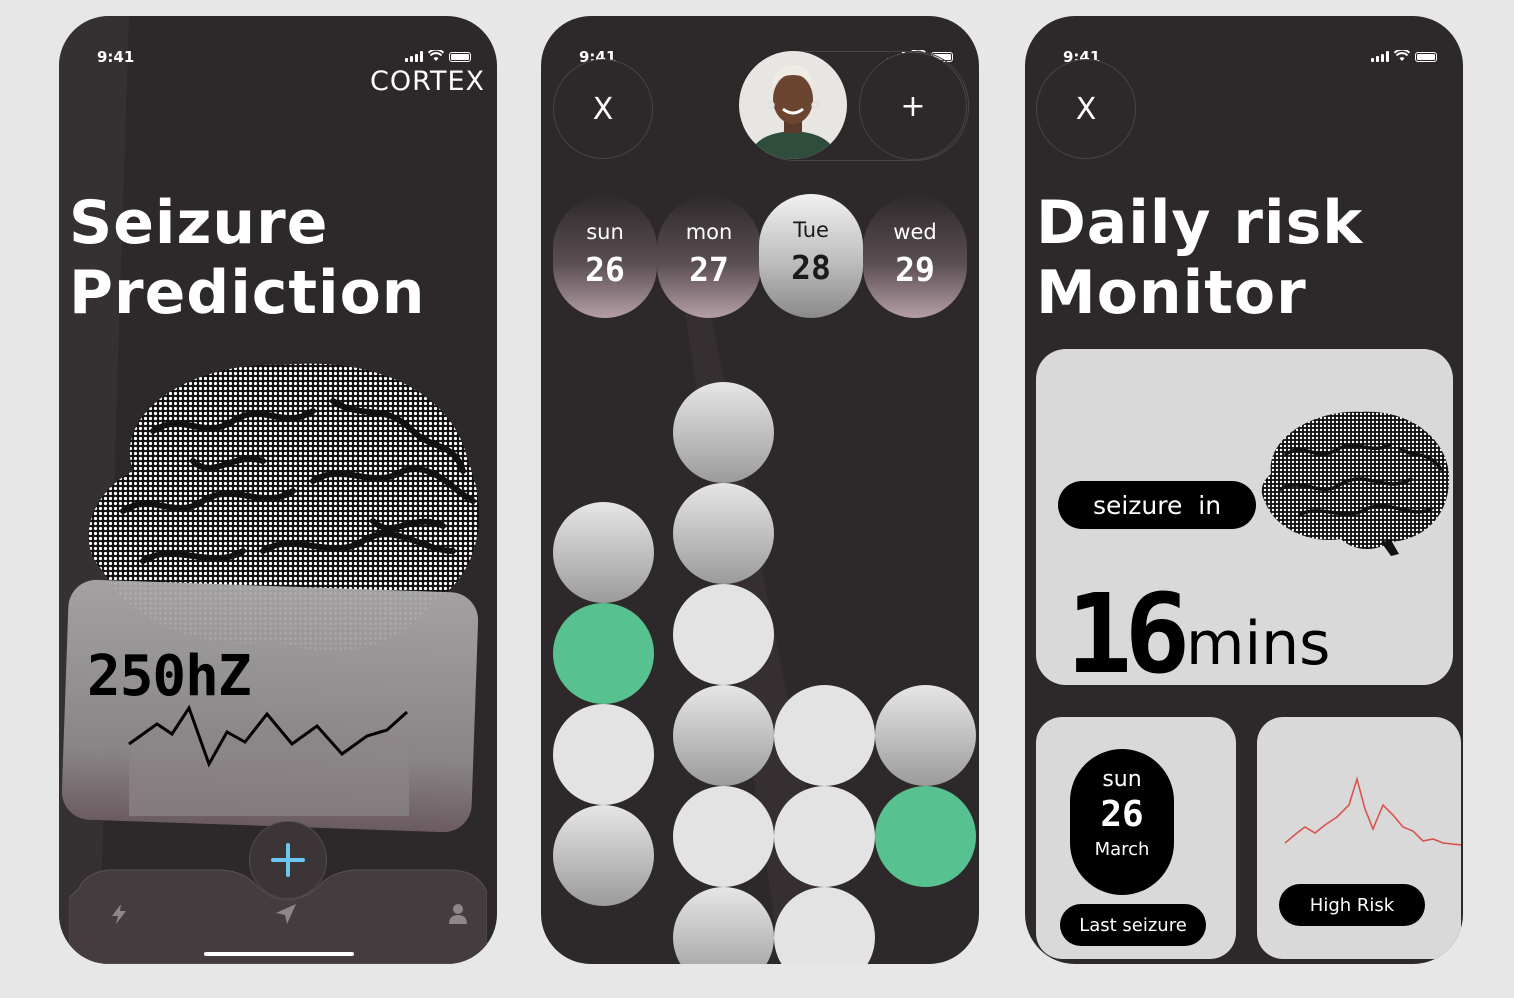 This screenshot has width=1514, height=998. I want to click on title-line-2: Monitor, so click(1171, 293).